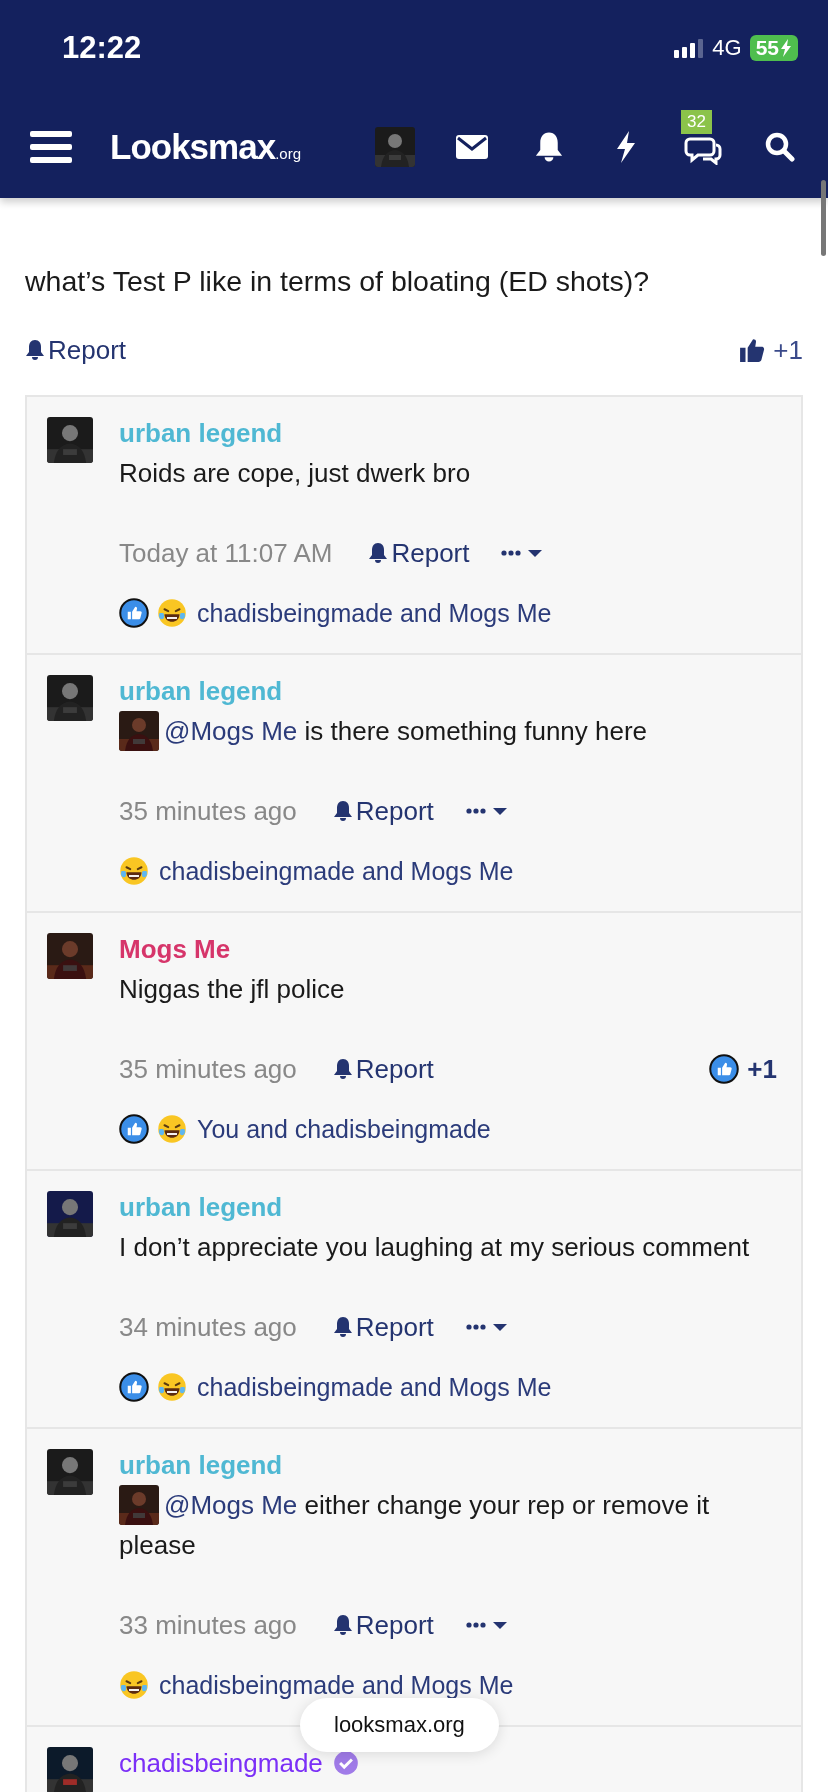  What do you see at coordinates (344, 1129) in the screenshot?
I see `reaction-list-link: You and chadisbeingmade` at bounding box center [344, 1129].